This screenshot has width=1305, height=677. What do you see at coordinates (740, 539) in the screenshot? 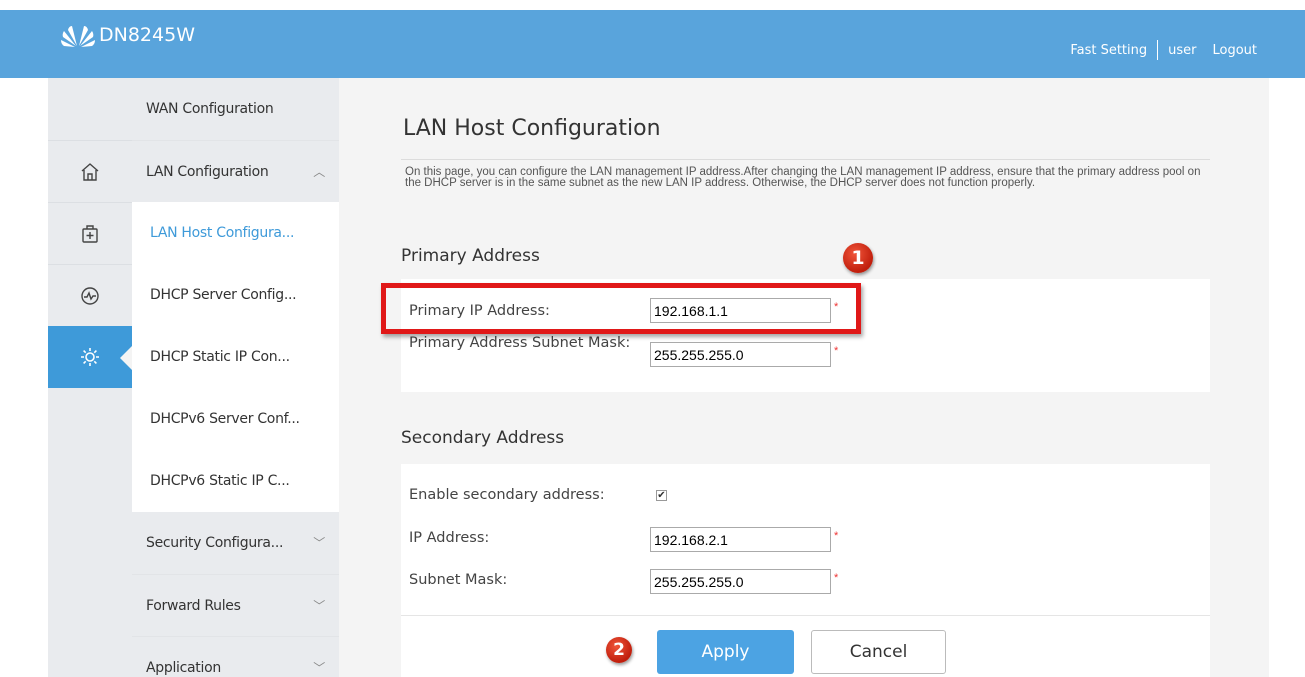
I see `secondary-ip-input` at bounding box center [740, 539].